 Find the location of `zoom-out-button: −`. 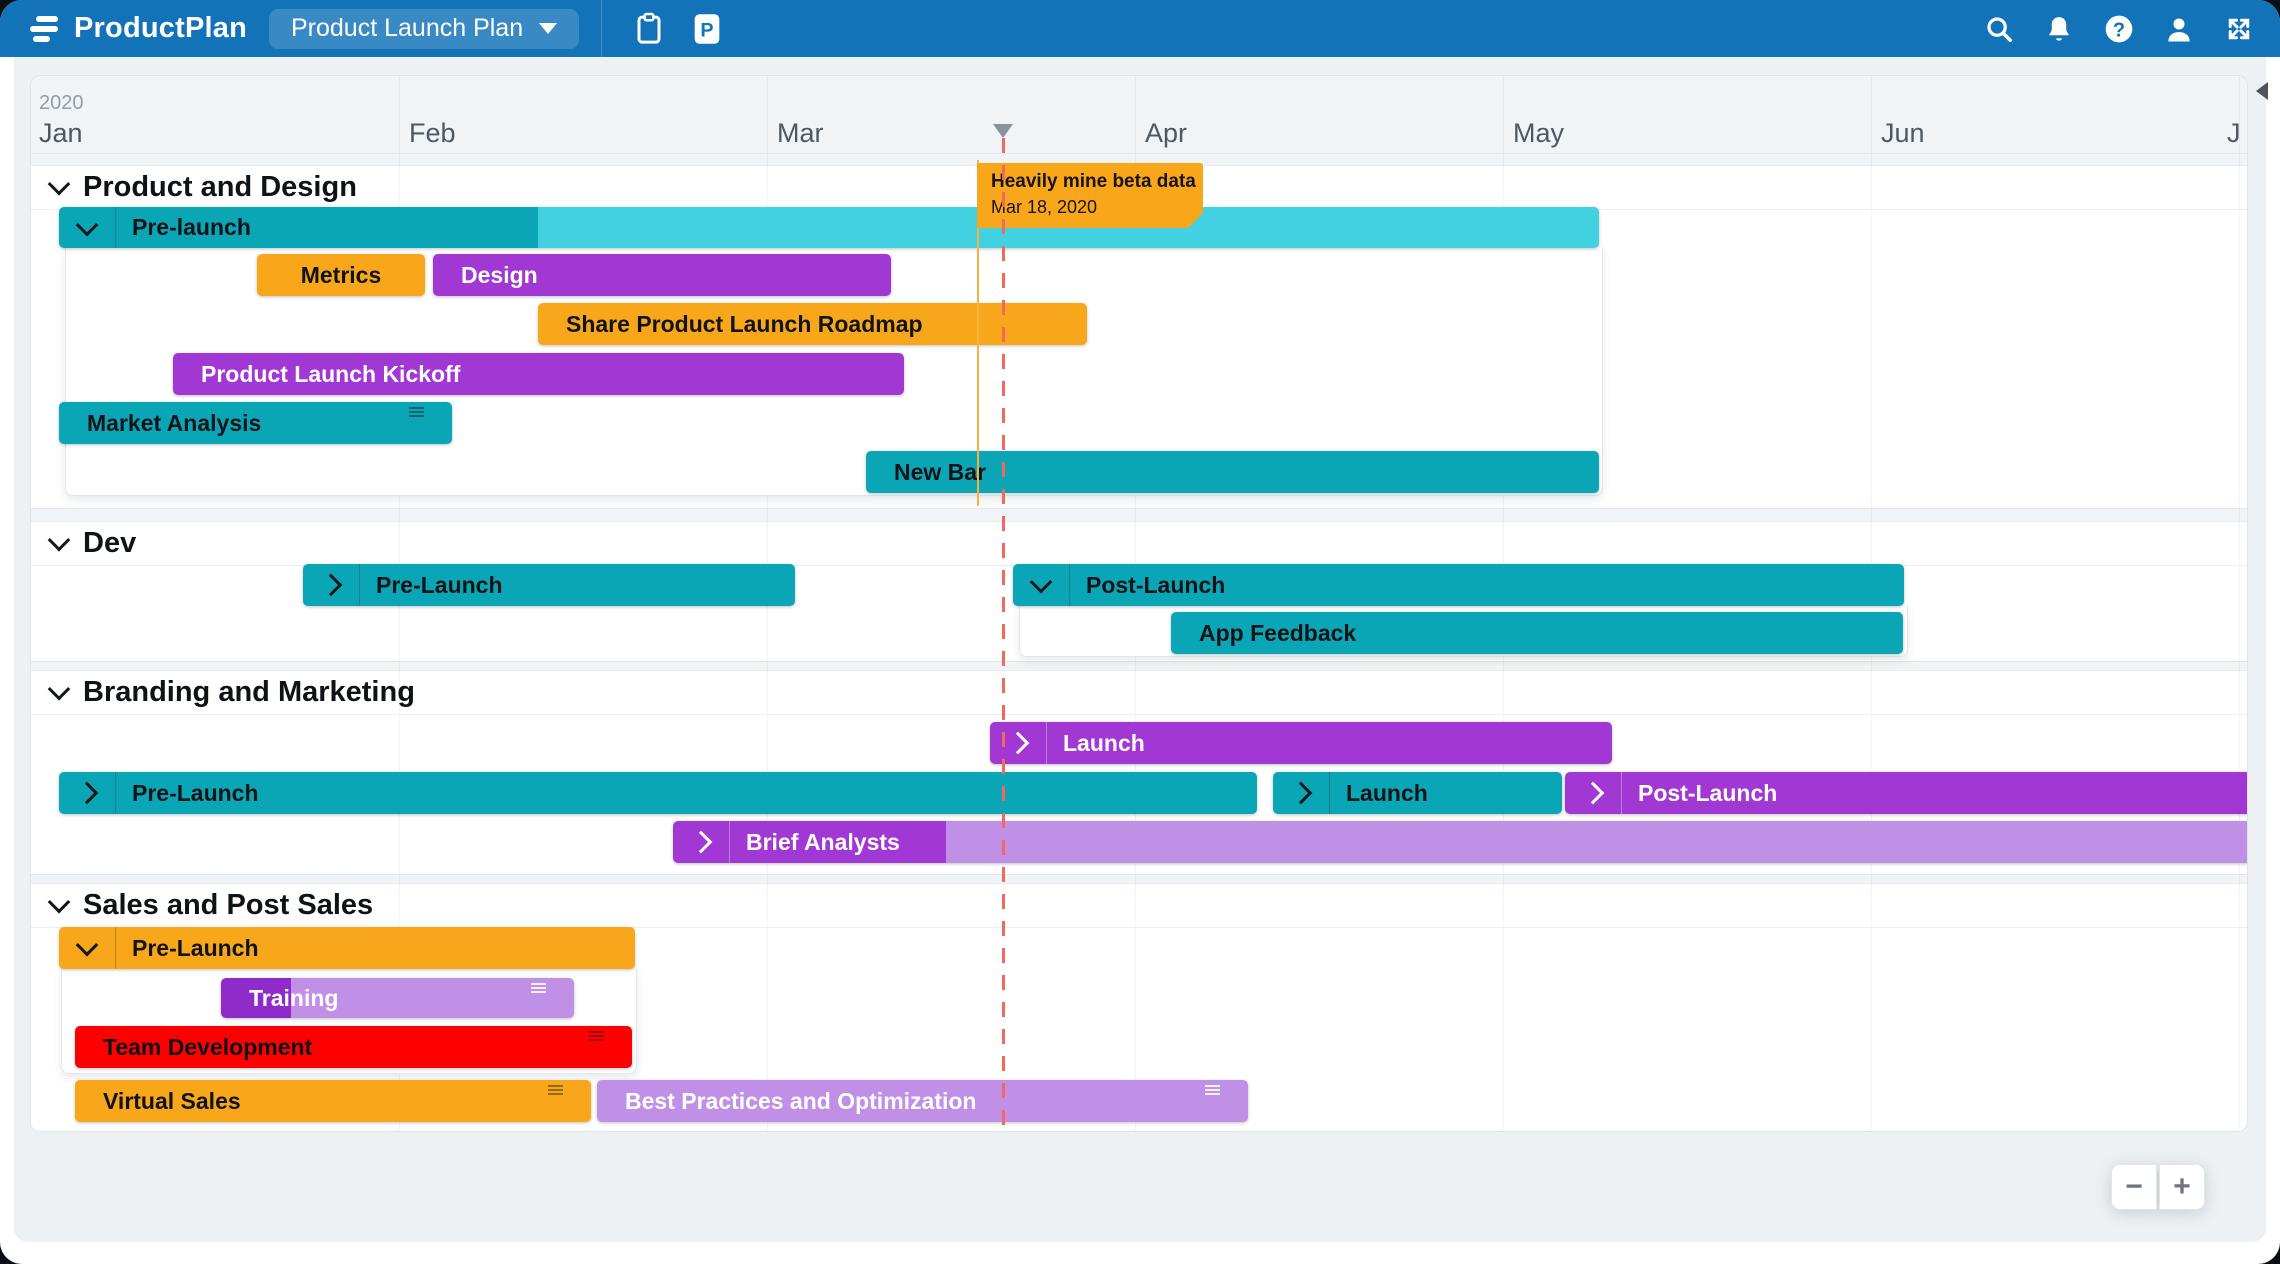

zoom-out-button: − is located at coordinates (2134, 1187).